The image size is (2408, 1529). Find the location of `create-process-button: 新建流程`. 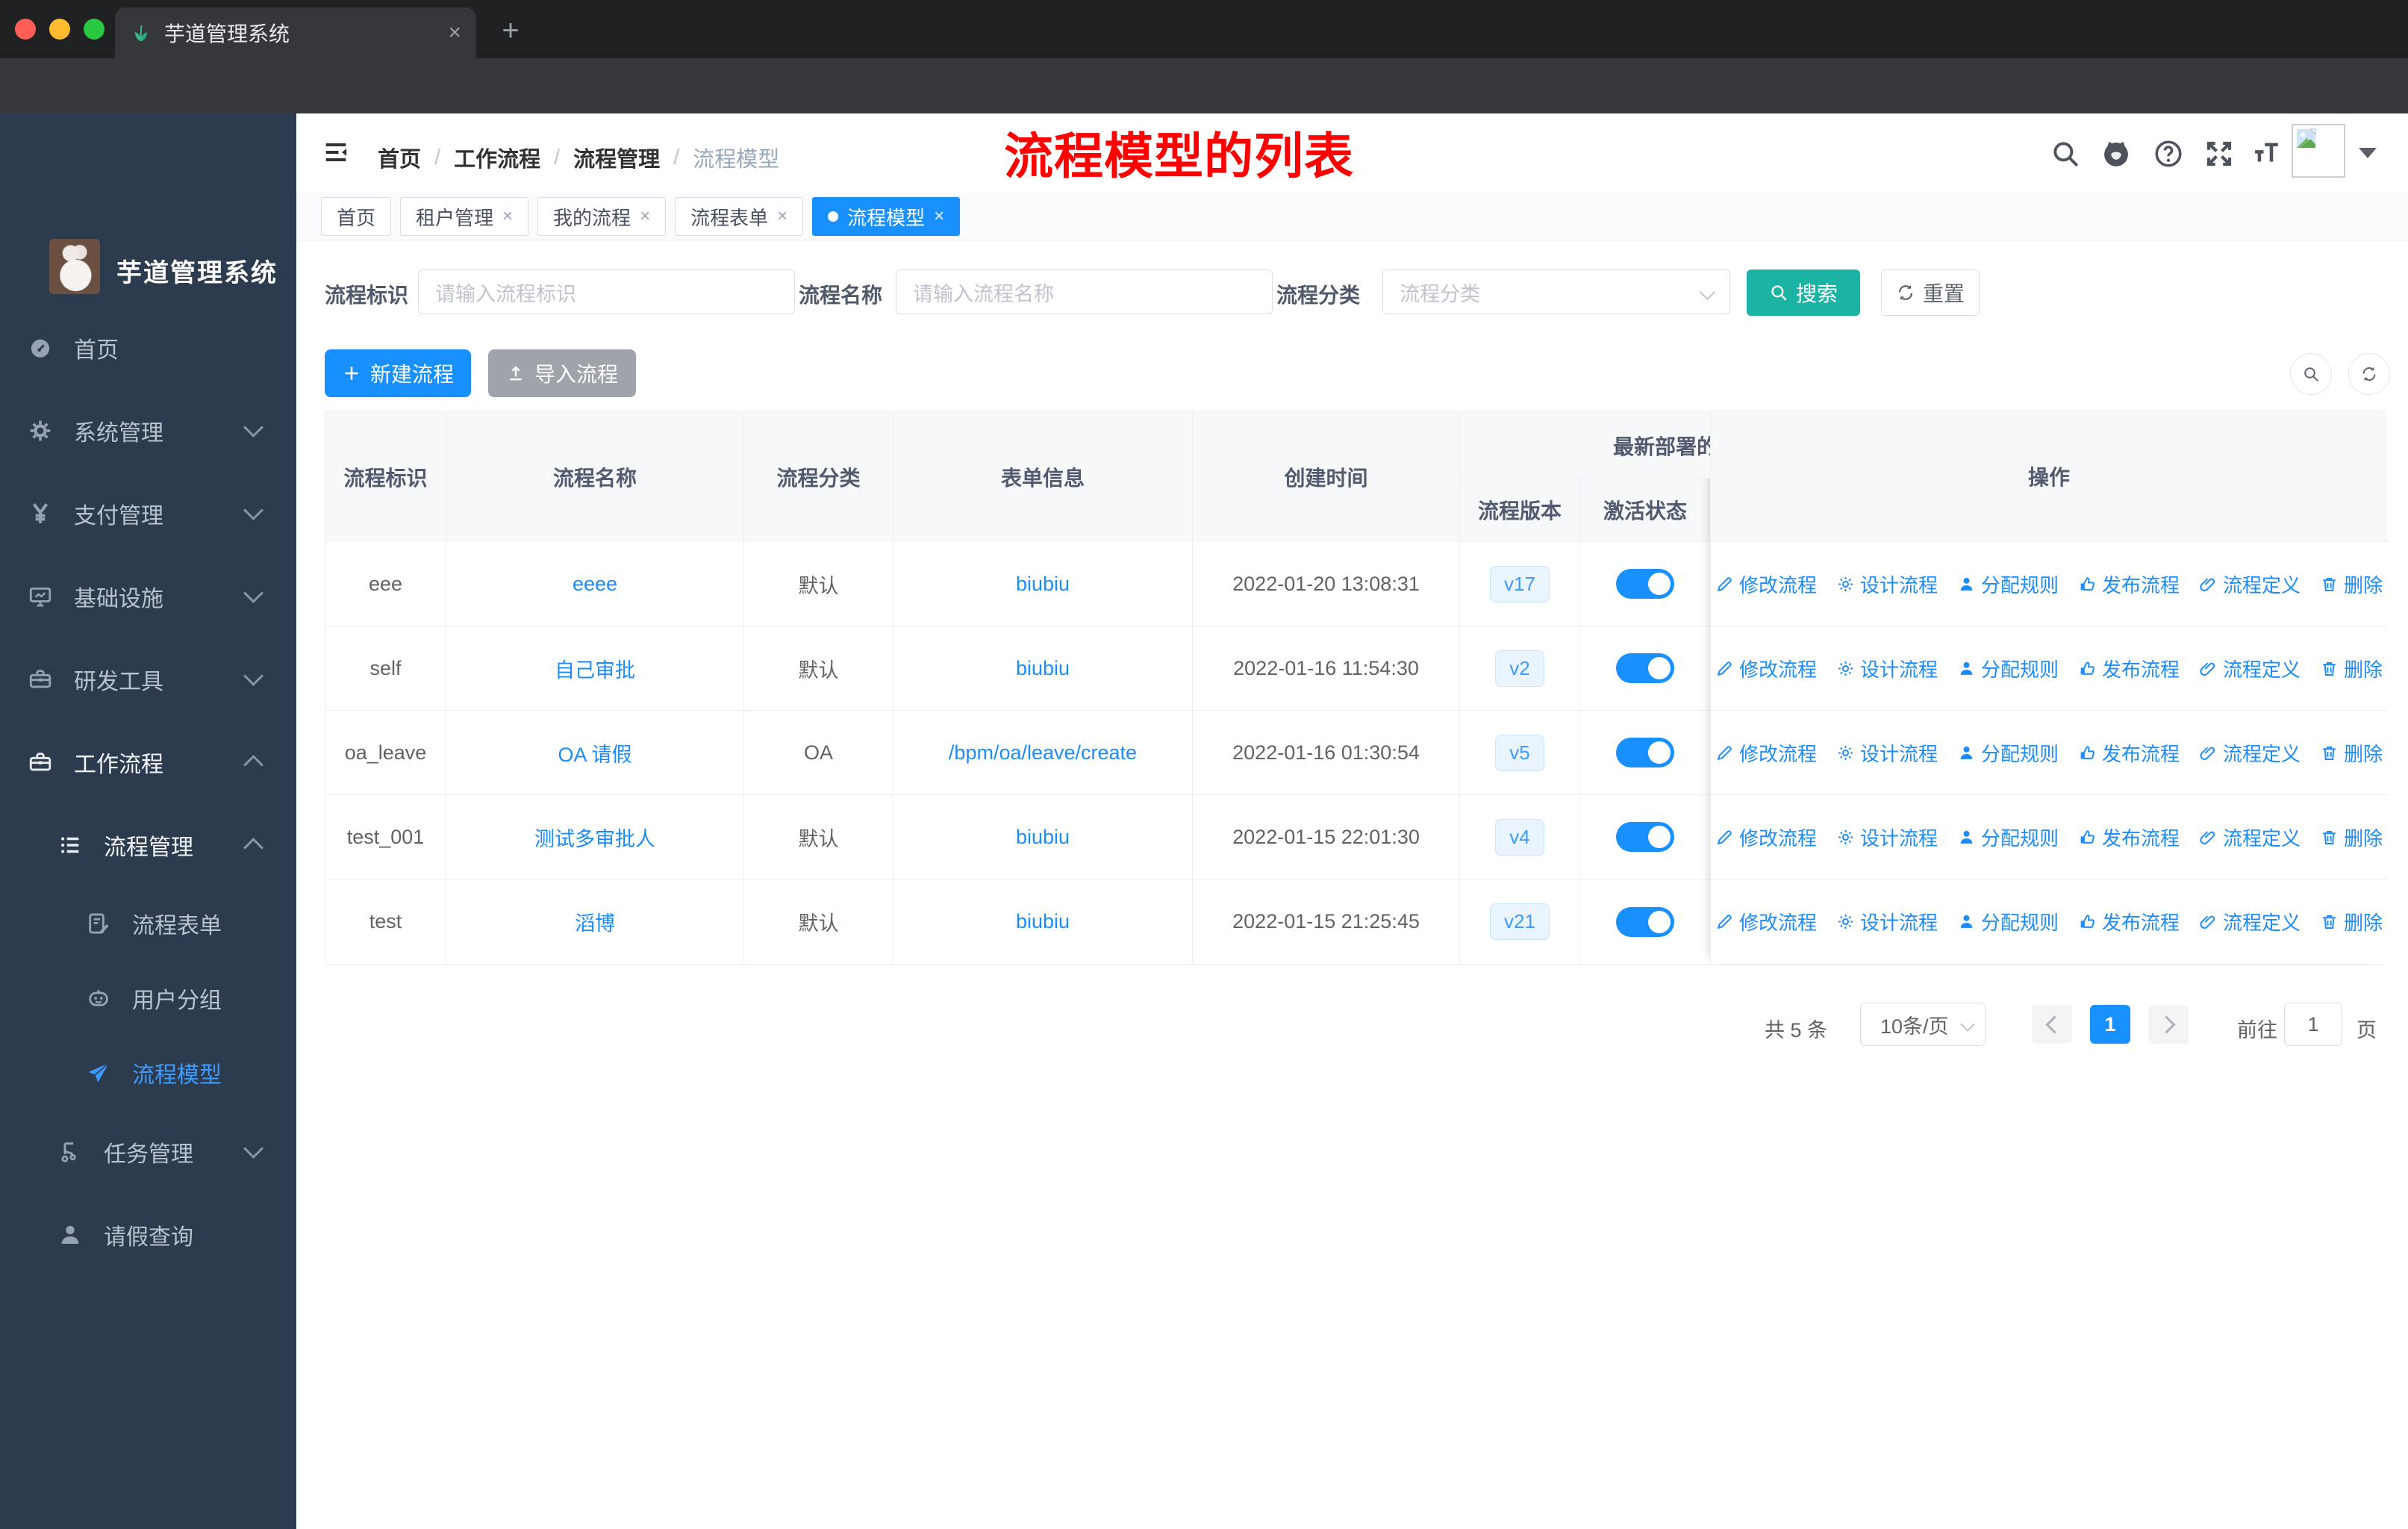

create-process-button: 新建流程 is located at coordinates (398, 373).